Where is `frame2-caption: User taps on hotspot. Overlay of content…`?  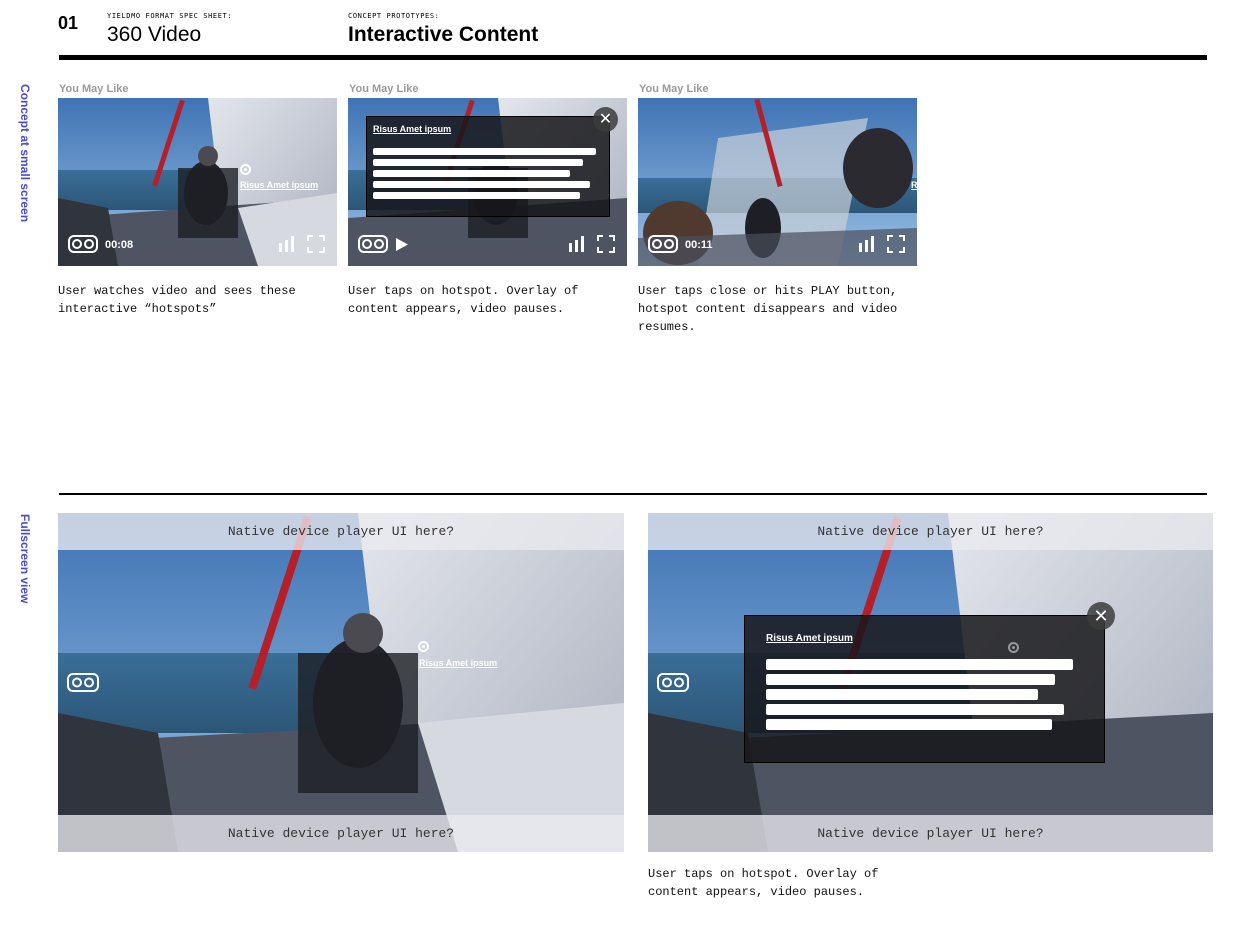
frame2-caption: User taps on hotspot. Overlay of content… is located at coordinates (463, 300).